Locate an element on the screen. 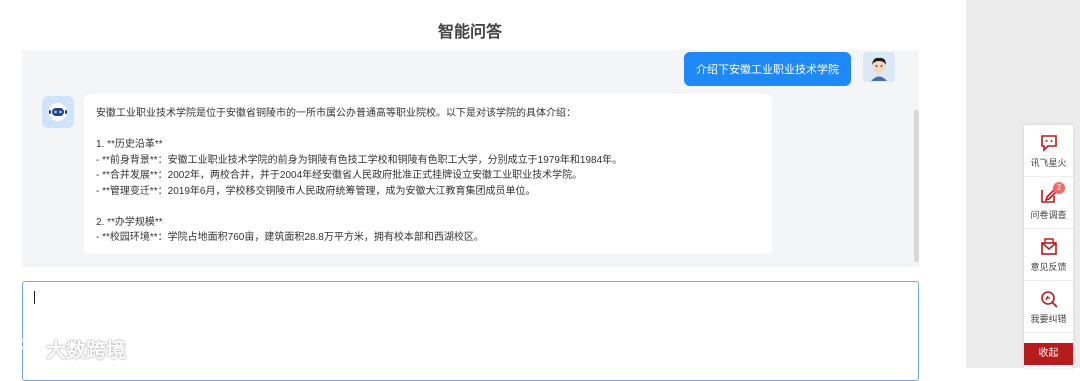 Image resolution: width=1080 pixels, height=381 pixels. search-icon is located at coordinates (1049, 299).